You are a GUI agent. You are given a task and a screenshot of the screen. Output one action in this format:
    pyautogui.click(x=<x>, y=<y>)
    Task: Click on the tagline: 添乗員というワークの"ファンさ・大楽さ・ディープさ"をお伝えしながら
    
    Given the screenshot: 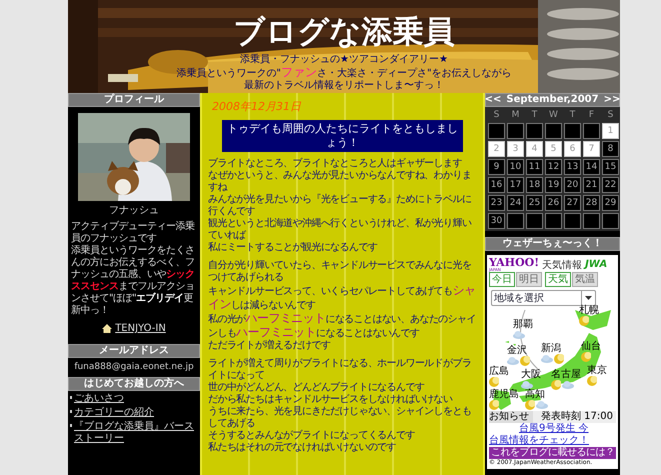 What is the action you would take?
    pyautogui.click(x=344, y=73)
    